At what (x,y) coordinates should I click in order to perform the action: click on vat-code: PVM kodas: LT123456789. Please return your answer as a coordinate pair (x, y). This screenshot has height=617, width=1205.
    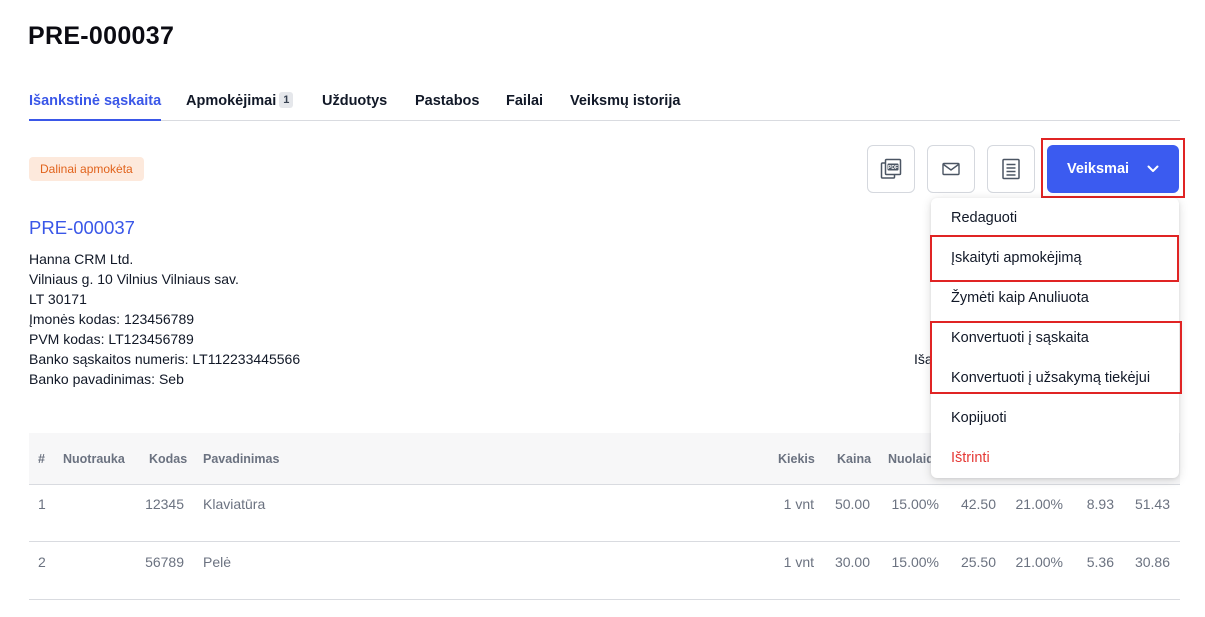
    Looking at the image, I should click on (111, 339).